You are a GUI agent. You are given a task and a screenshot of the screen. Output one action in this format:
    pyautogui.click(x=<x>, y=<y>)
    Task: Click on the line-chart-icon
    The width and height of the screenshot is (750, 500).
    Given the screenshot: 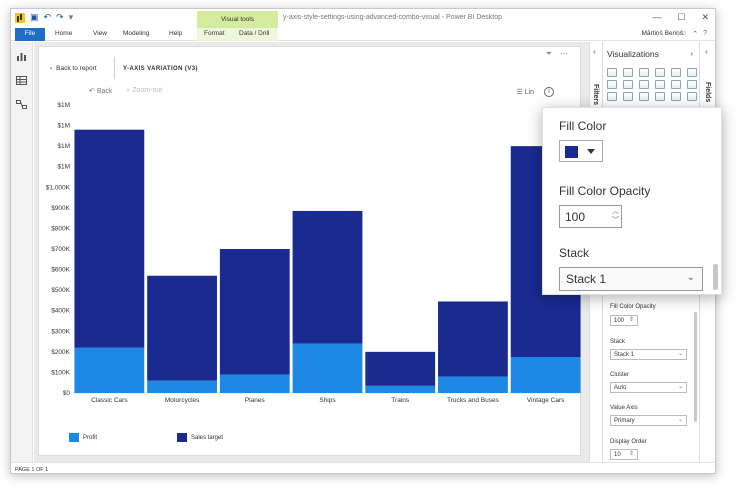 What is the action you would take?
    pyautogui.click(x=612, y=84)
    